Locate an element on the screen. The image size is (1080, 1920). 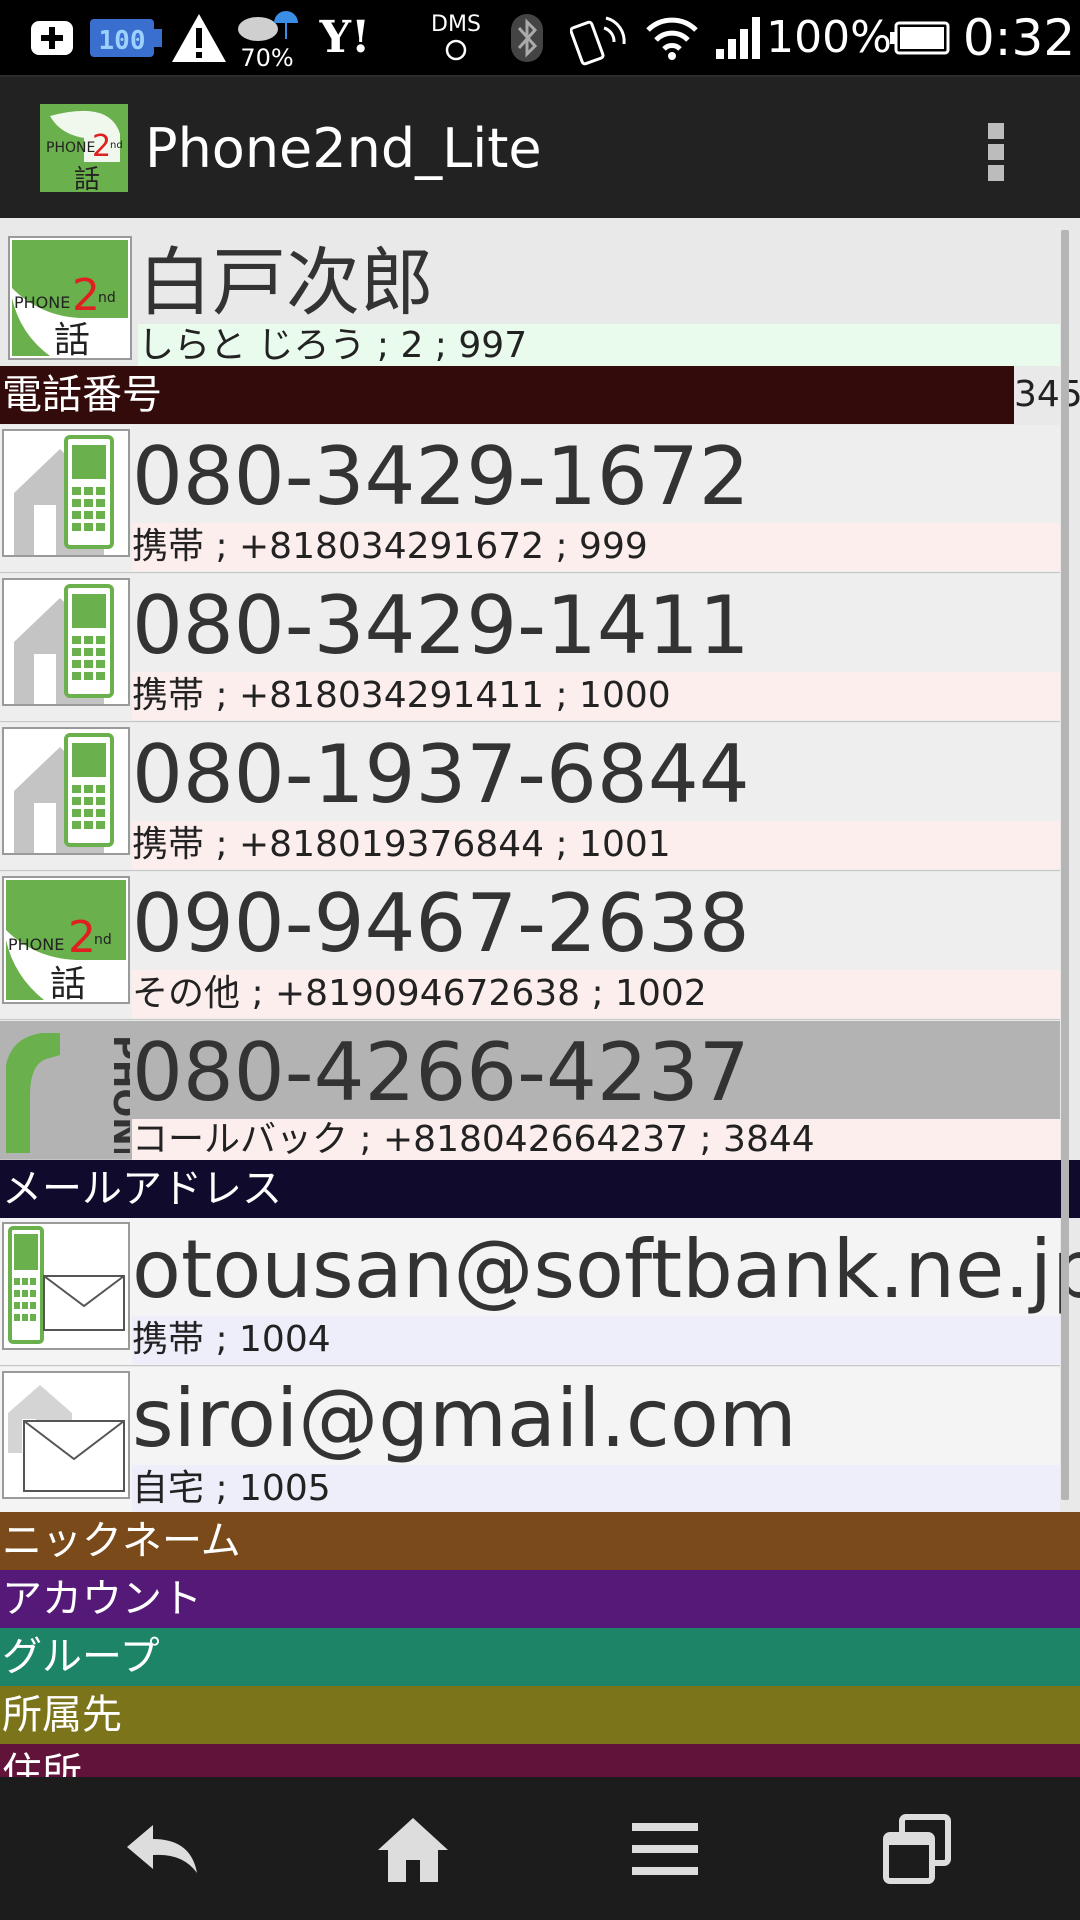
battery-saver-icon: 100 is located at coordinates (126, 37).